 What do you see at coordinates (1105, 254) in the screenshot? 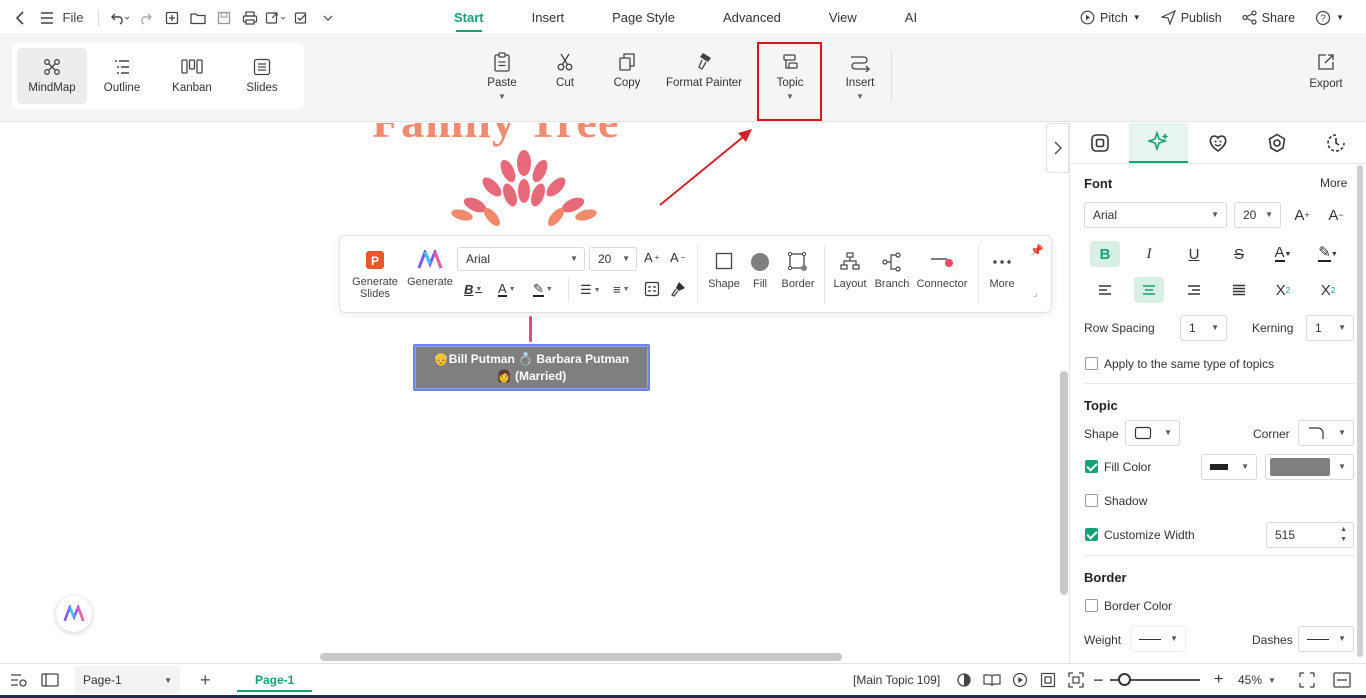
I see `bold-icon: B` at bounding box center [1105, 254].